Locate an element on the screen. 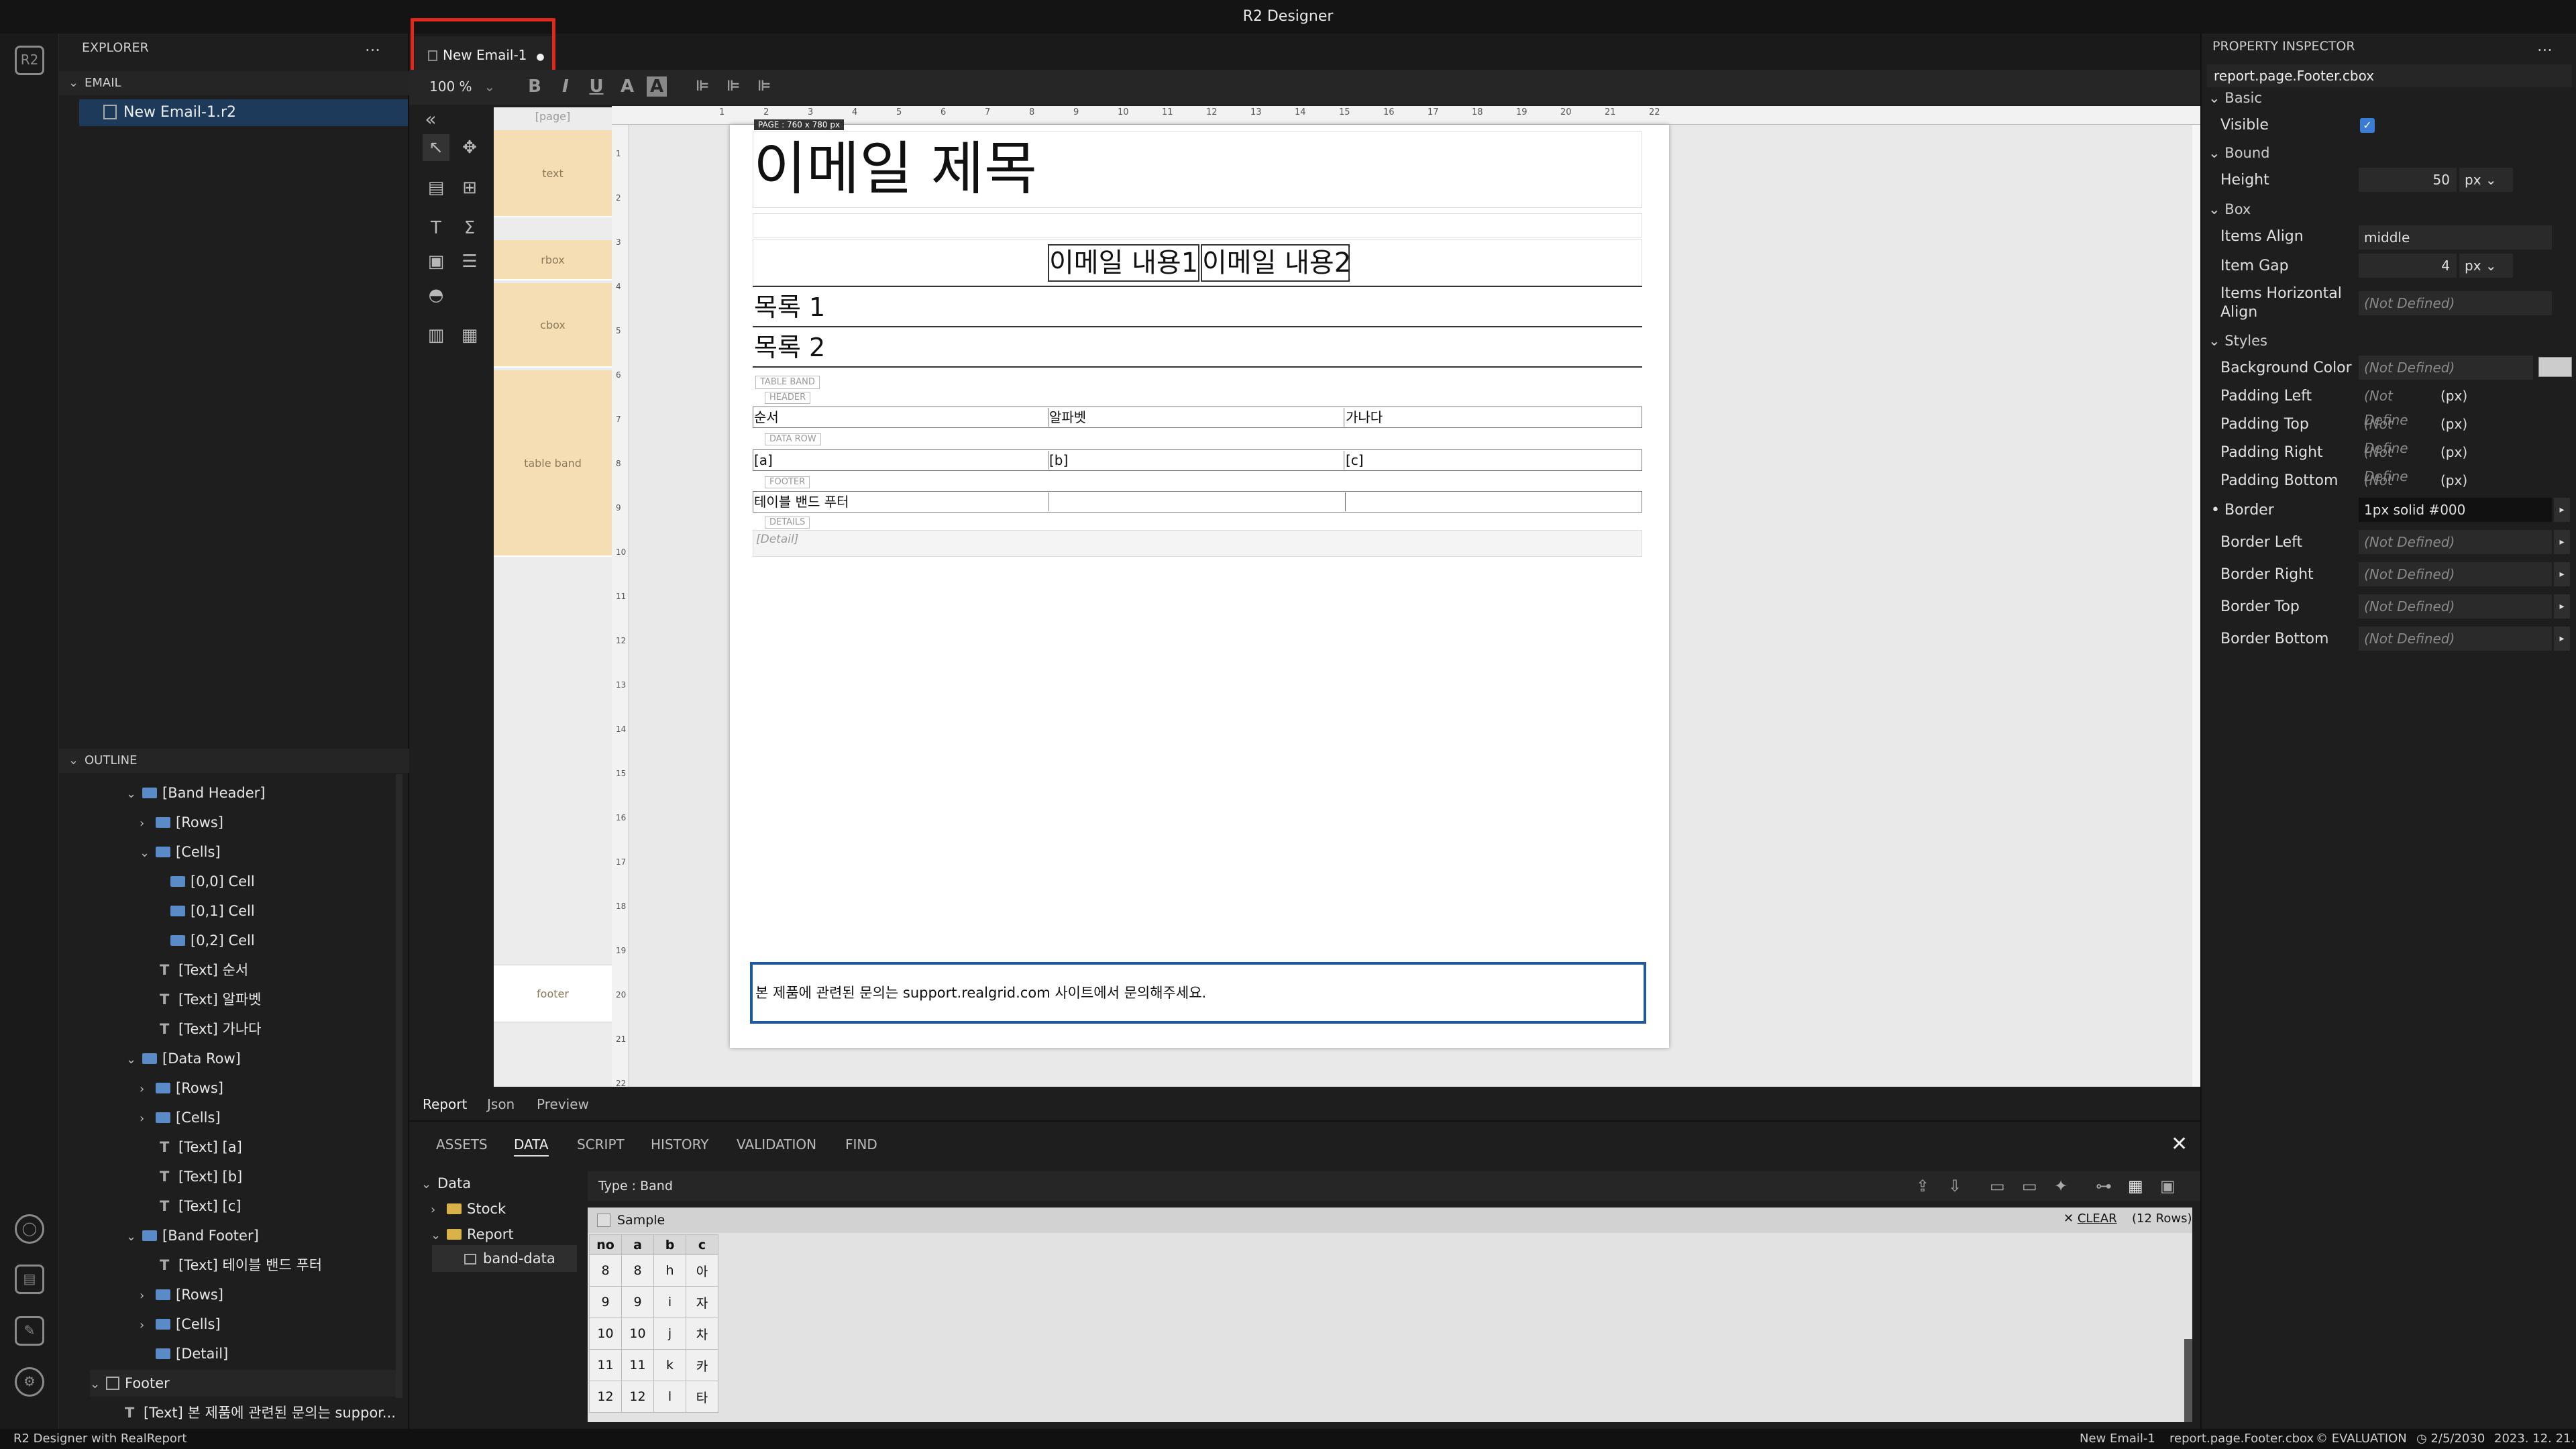 The height and width of the screenshot is (1449, 2576). items-align-select: middle is located at coordinates (2455, 237).